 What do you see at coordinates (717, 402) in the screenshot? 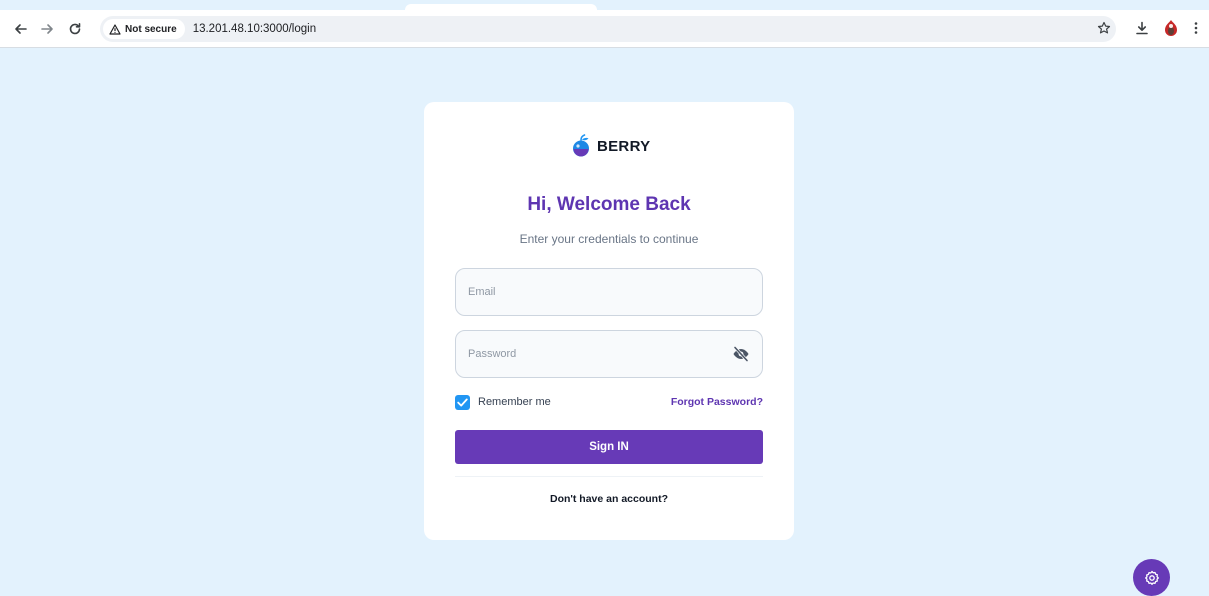
I see `forgot-password-link: Forgot Password?` at bounding box center [717, 402].